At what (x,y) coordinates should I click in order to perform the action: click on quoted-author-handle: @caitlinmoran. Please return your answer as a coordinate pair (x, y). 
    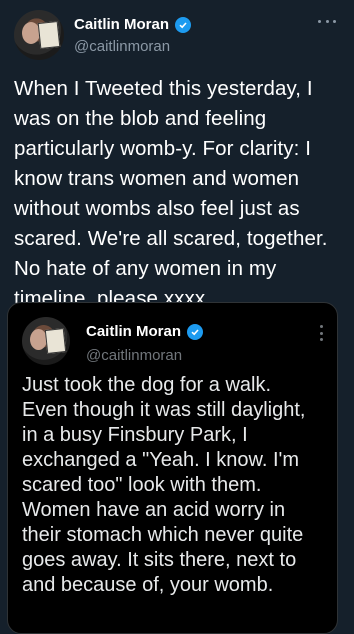
    Looking at the image, I should click on (134, 355).